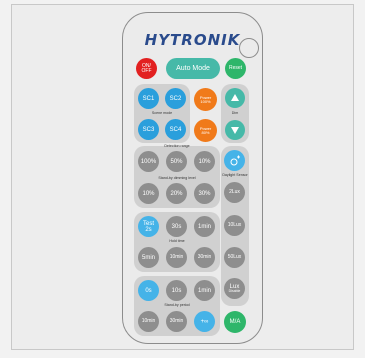 The height and width of the screenshot is (358, 365). Describe the element at coordinates (234, 257) in the screenshot. I see `lux-50-button: 50Lux` at that location.